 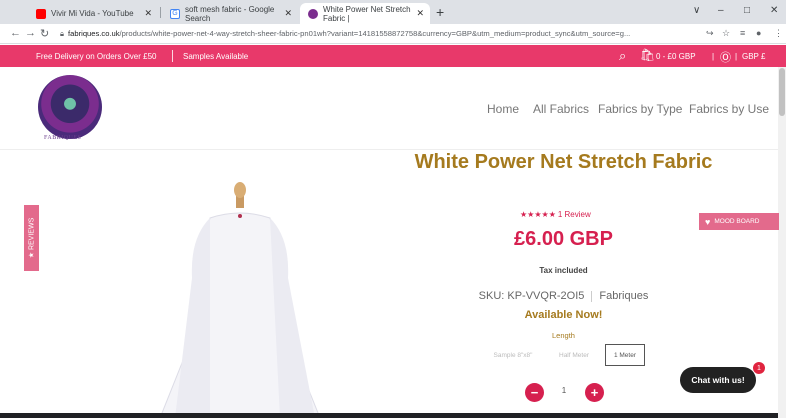 I want to click on rating: ★★★★★ 1 Review, so click(x=555, y=214).